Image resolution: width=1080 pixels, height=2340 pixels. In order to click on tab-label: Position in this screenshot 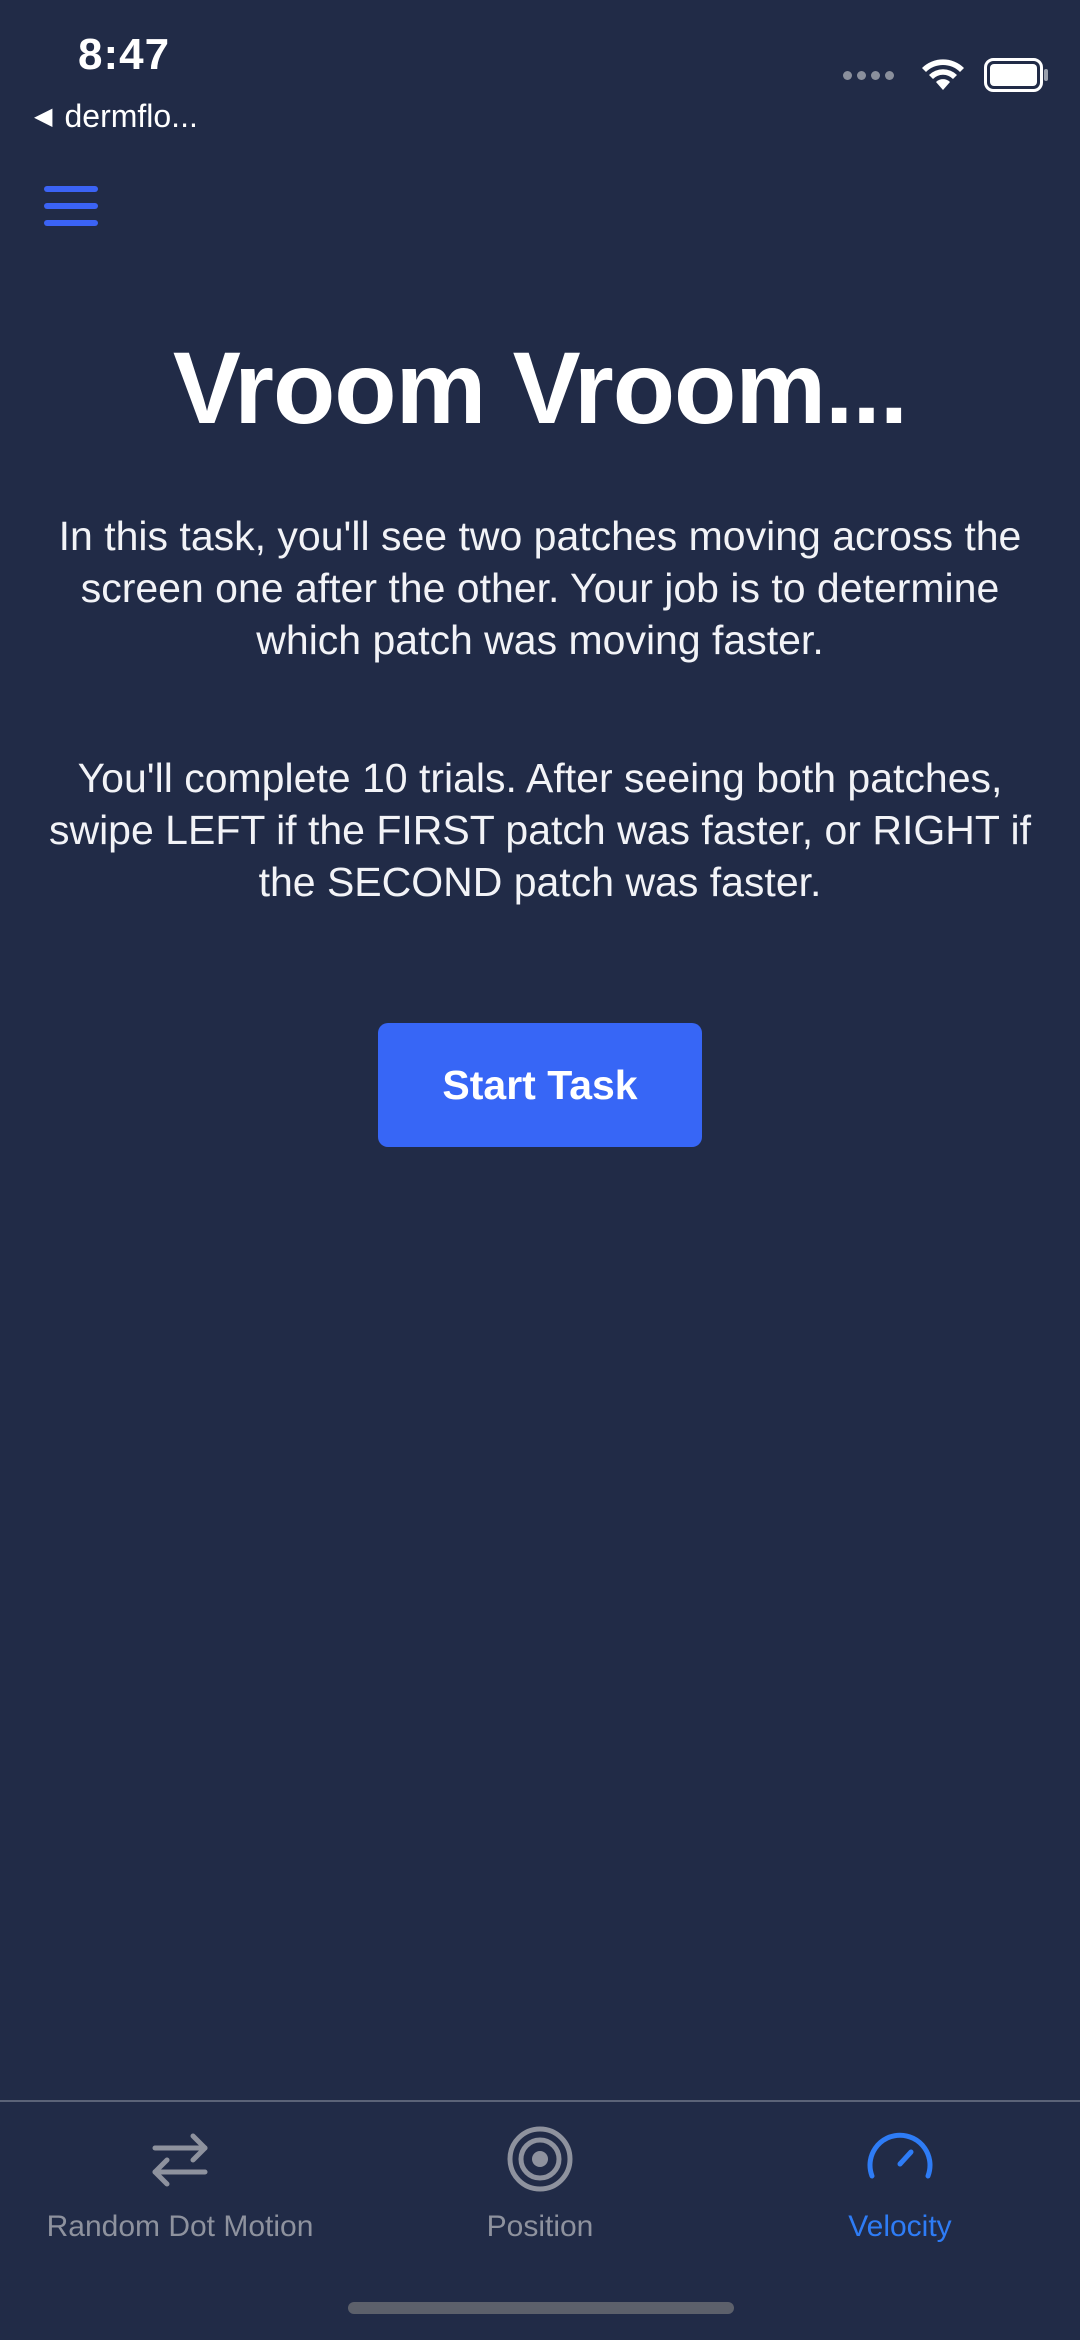, I will do `click(540, 2226)`.